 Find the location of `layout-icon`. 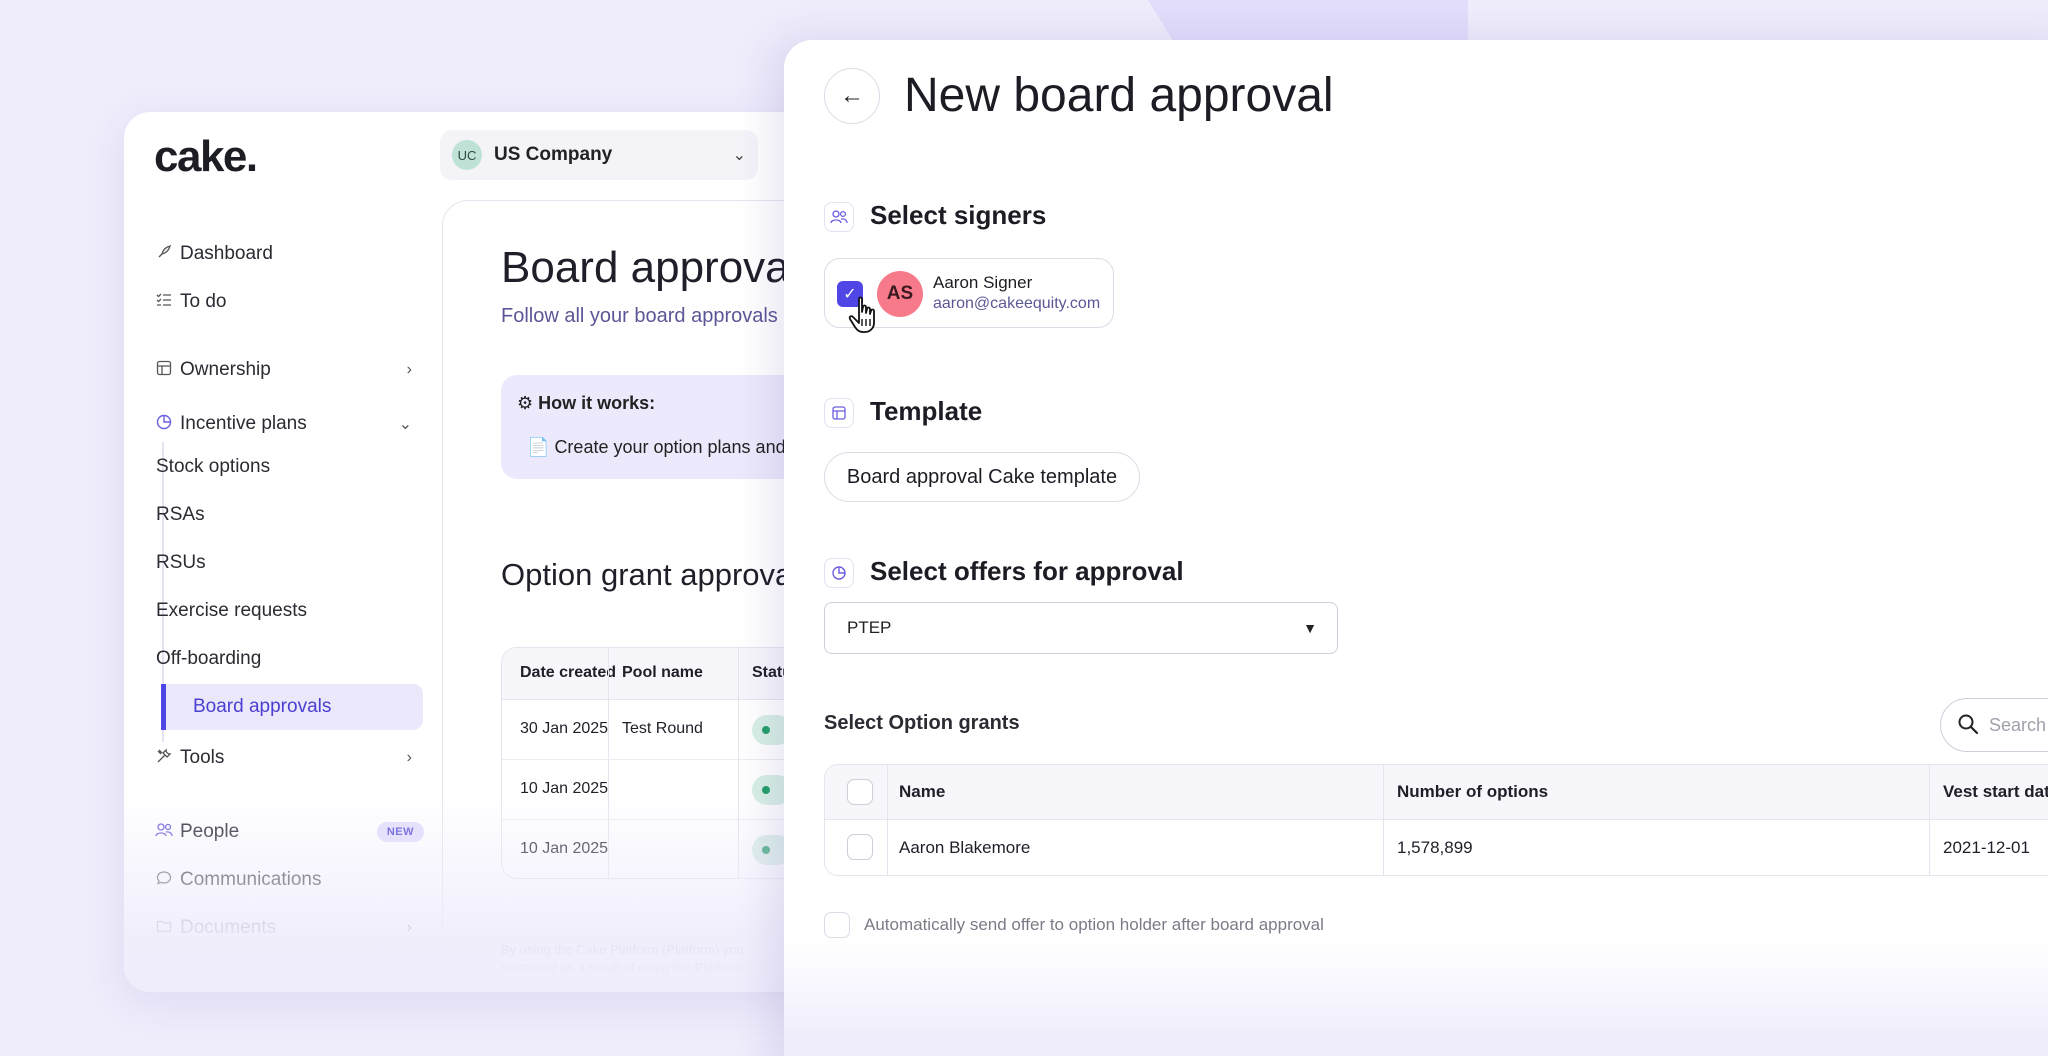

layout-icon is located at coordinates (839, 413).